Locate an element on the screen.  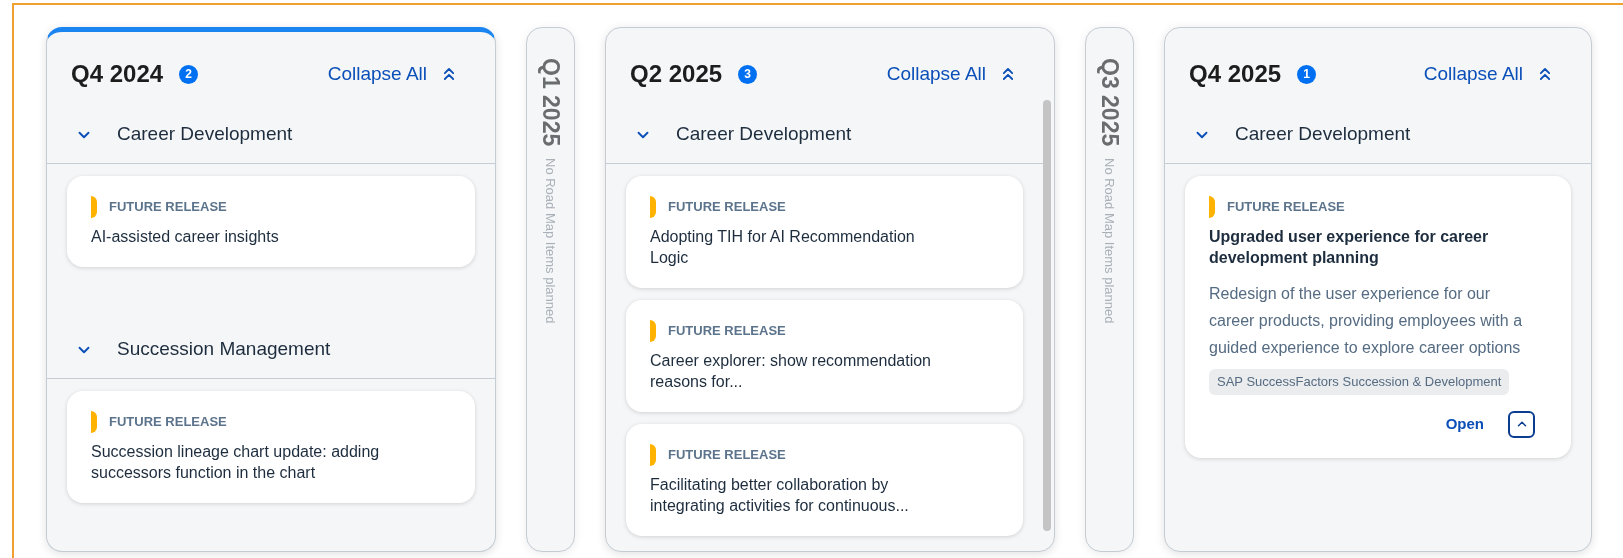
collapsed-quarter: Q1 2025 No Road Map Items planned is located at coordinates (550, 289).